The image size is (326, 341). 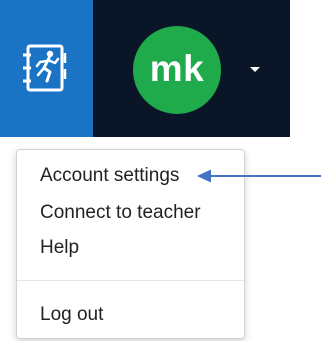 I want to click on running-figure-book-icon, so click(x=45, y=68).